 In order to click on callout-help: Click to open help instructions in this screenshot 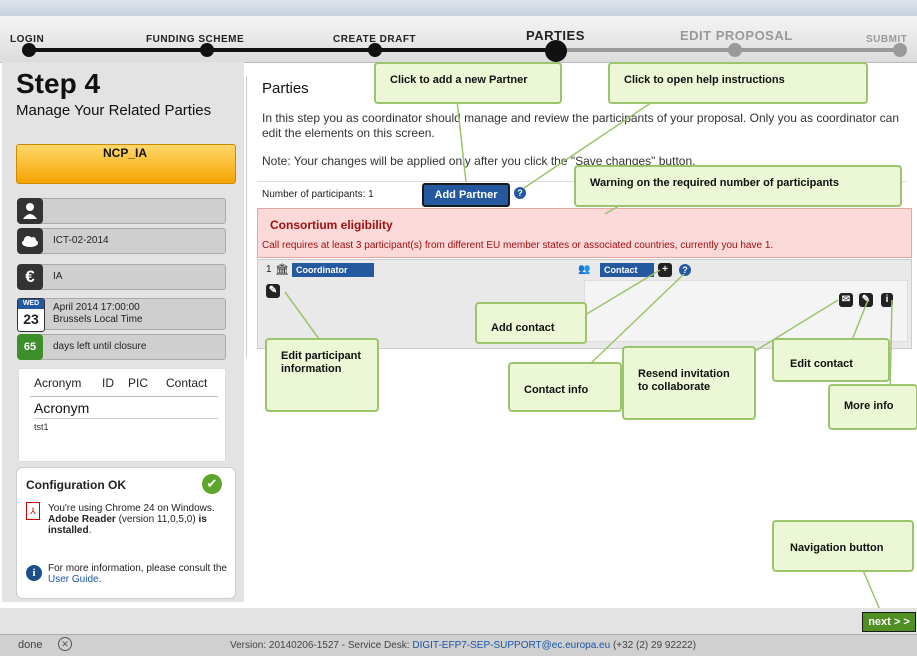, I will do `click(738, 83)`.